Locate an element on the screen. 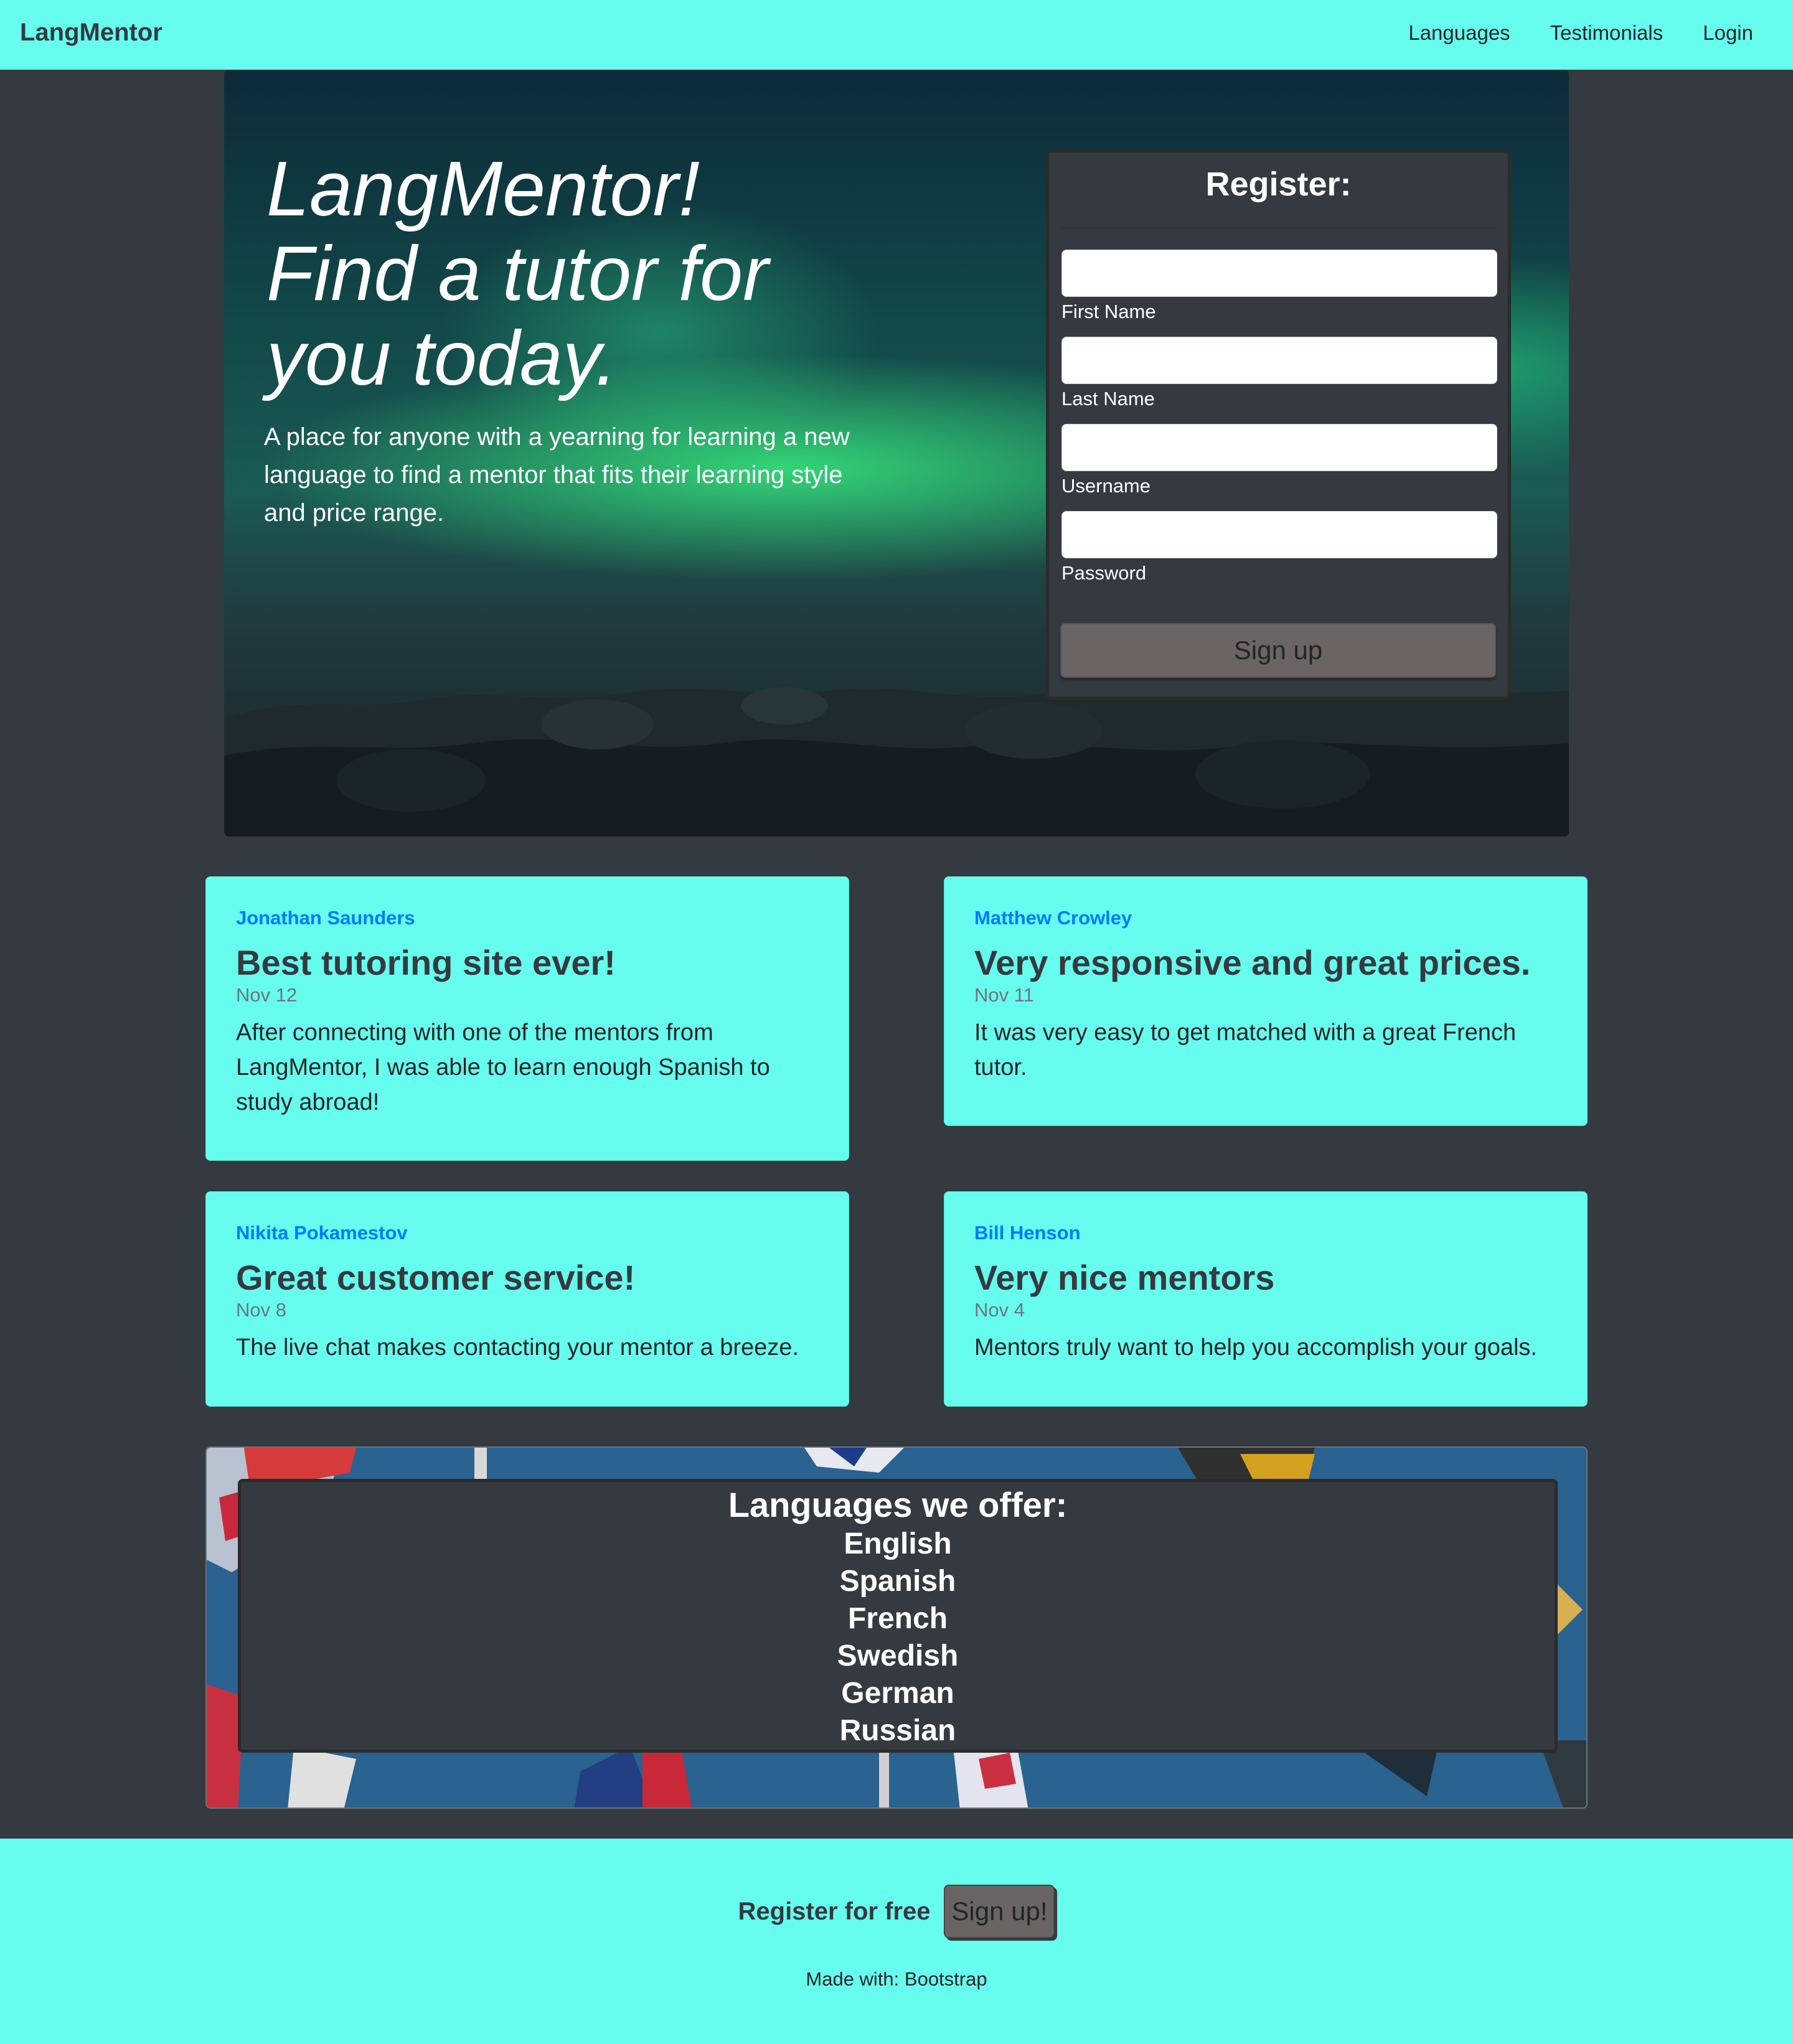  testimonial-title: Very responsive and great prices. is located at coordinates (1252, 963).